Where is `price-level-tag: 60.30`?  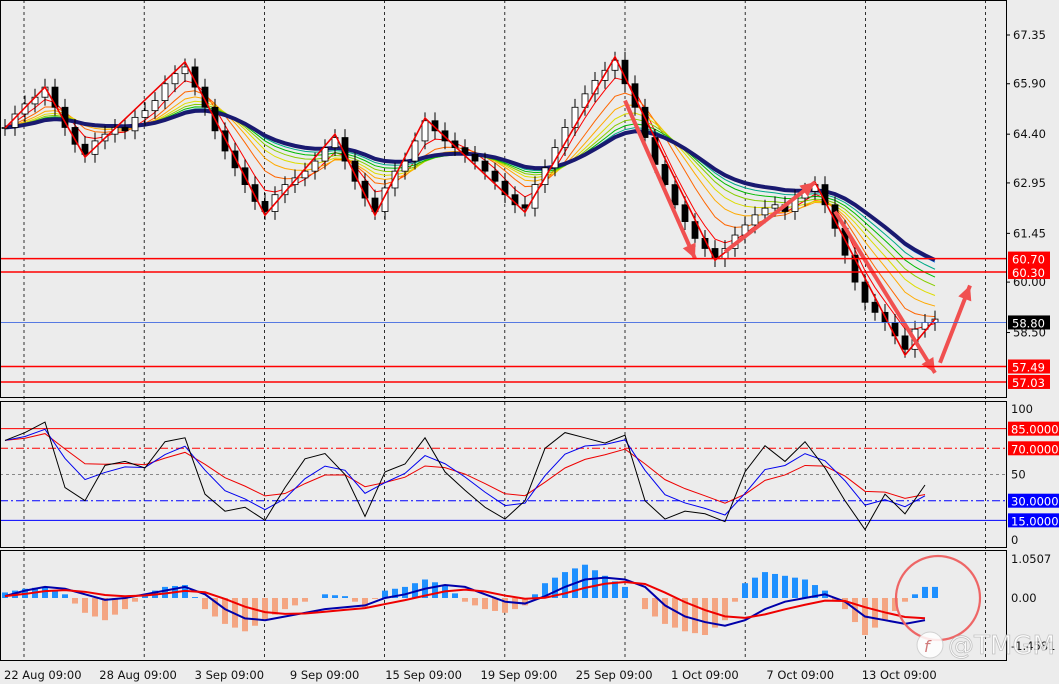 price-level-tag: 60.30 is located at coordinates (1029, 272).